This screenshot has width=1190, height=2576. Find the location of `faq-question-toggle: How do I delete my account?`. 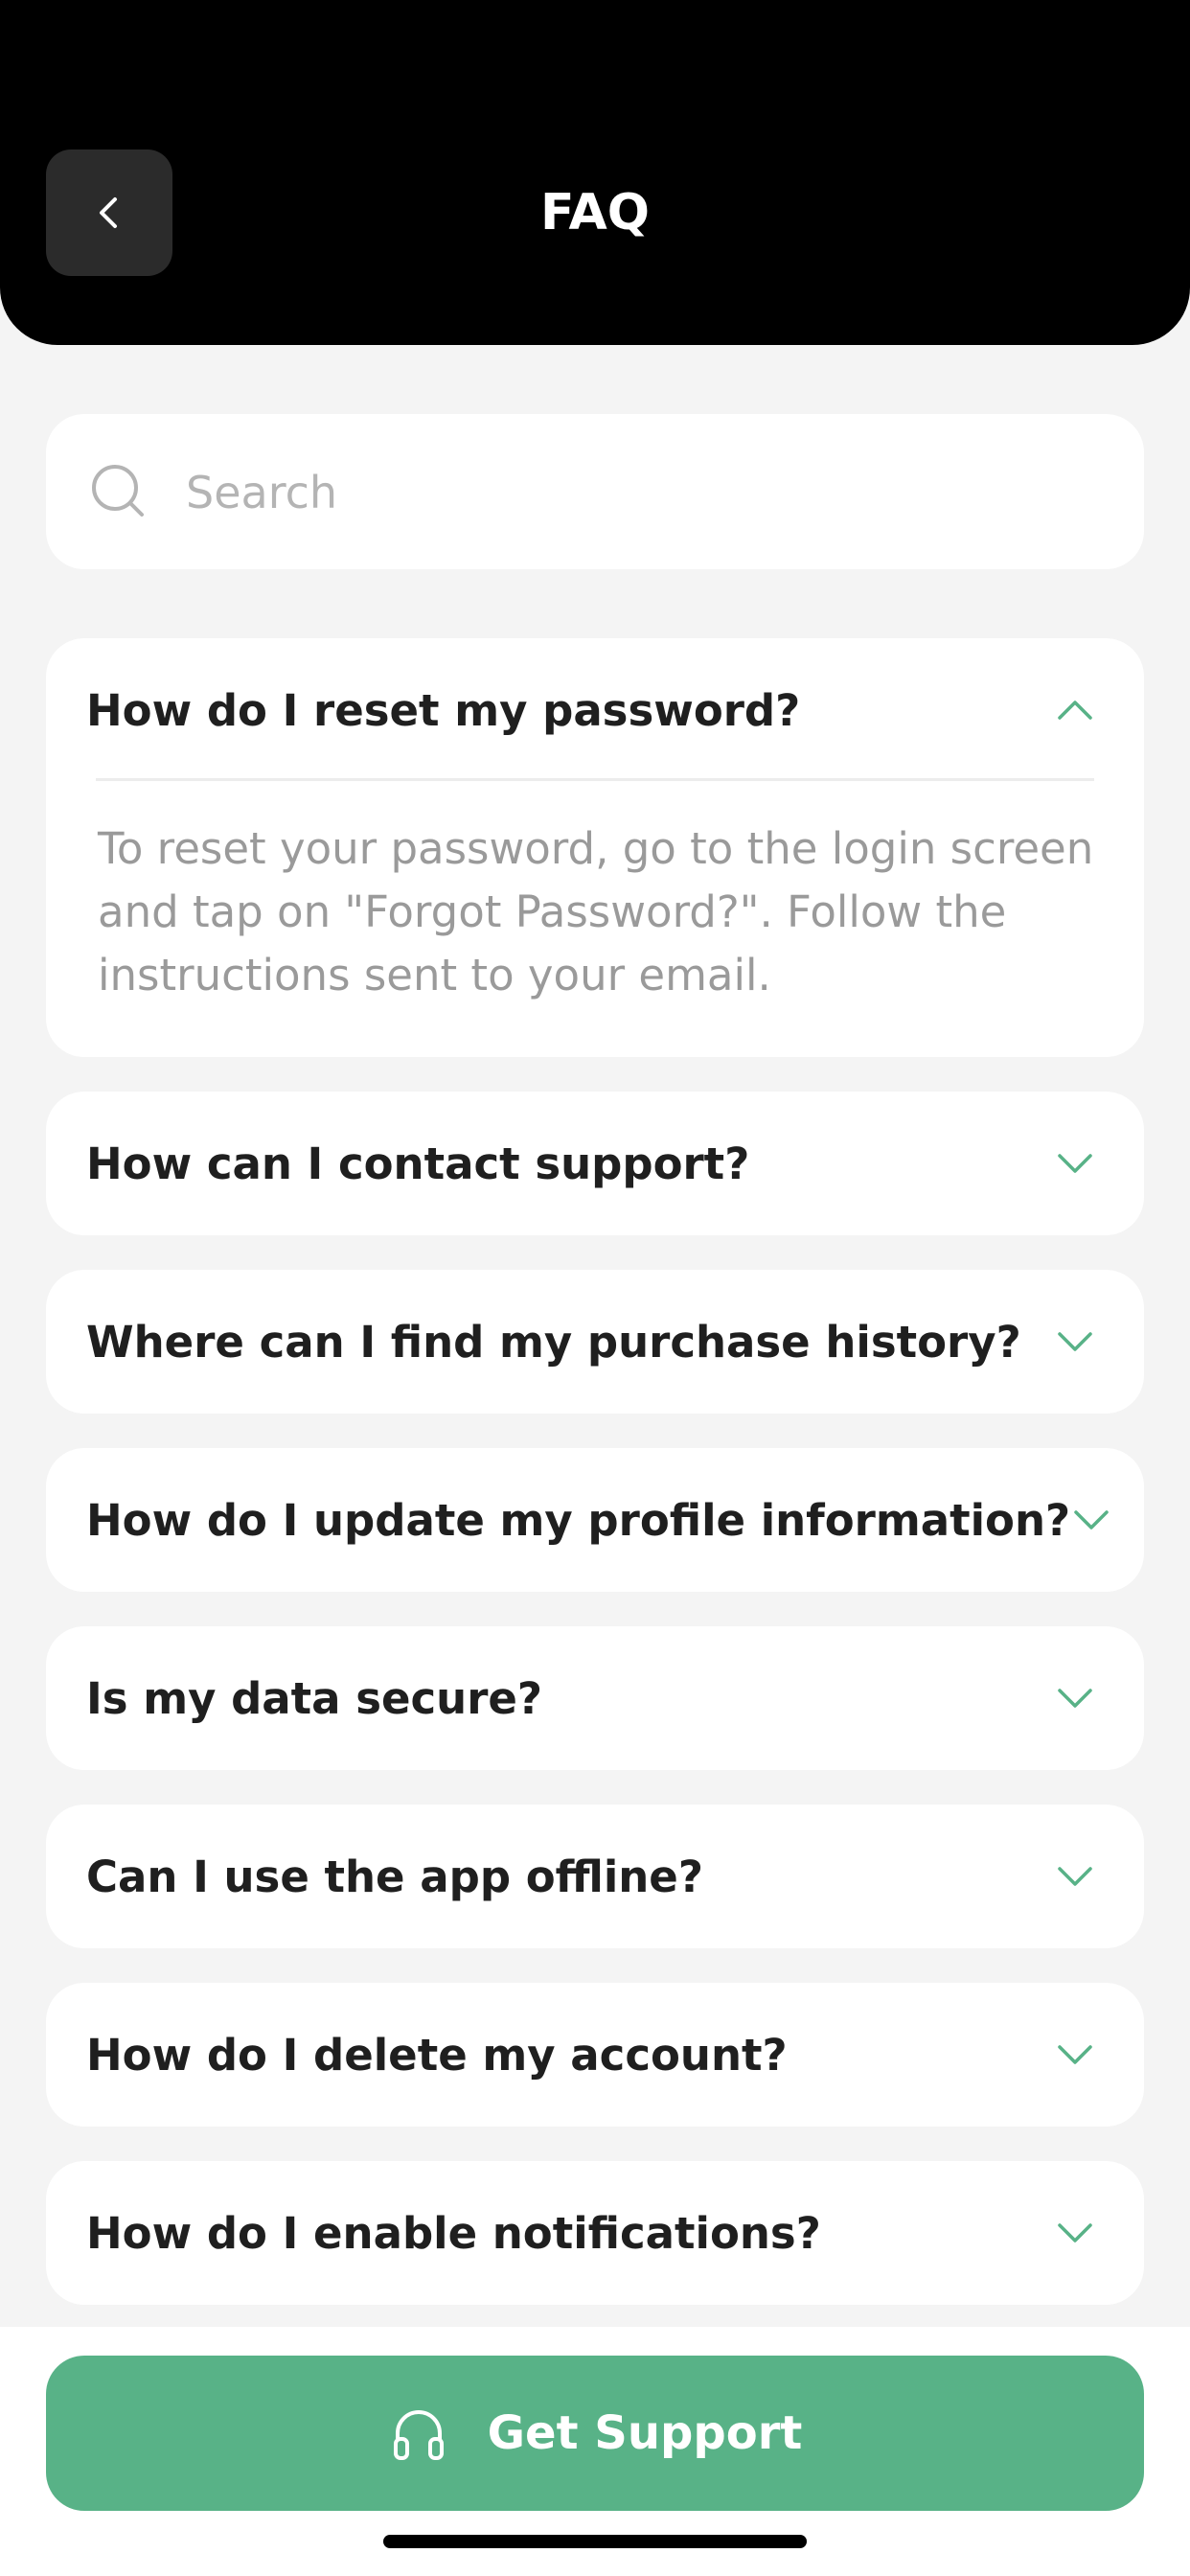

faq-question-toggle: How do I delete my account? is located at coordinates (595, 2055).